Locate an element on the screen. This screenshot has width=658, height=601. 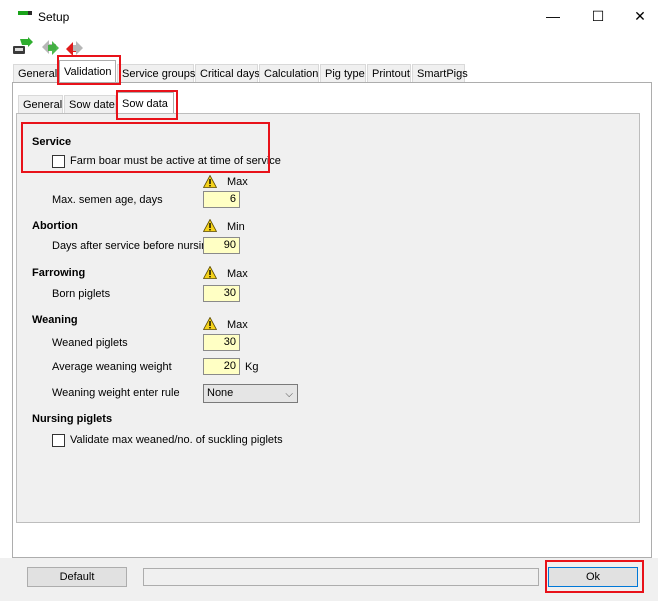
subtab-general: General is located at coordinates (40, 104).